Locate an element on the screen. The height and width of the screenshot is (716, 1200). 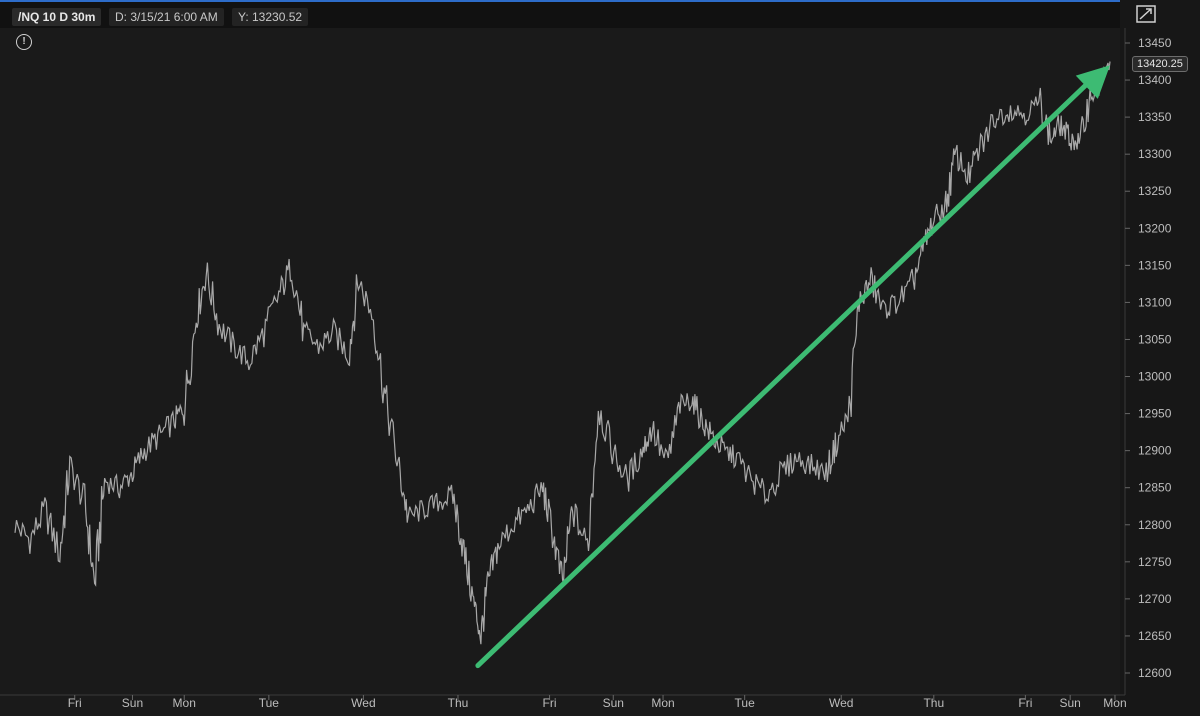
x-tick-label-11: Thu is located at coordinates (933, 703).